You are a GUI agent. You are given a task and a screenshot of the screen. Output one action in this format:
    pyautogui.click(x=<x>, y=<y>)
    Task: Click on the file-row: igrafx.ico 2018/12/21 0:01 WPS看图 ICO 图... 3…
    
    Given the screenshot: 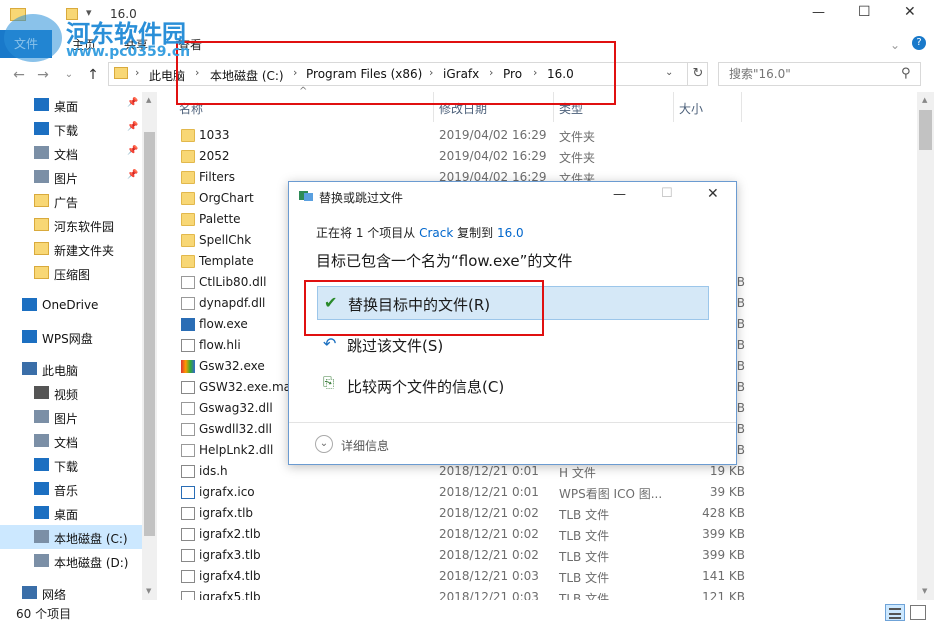 What is the action you would take?
    pyautogui.click(x=537, y=492)
    